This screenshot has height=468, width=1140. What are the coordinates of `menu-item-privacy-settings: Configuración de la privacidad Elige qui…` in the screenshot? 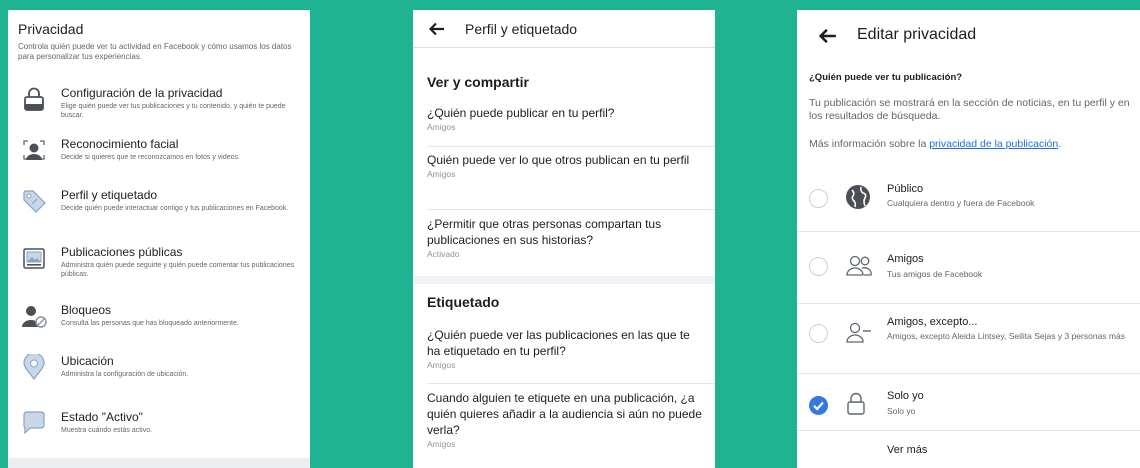 It's located at (159, 110).